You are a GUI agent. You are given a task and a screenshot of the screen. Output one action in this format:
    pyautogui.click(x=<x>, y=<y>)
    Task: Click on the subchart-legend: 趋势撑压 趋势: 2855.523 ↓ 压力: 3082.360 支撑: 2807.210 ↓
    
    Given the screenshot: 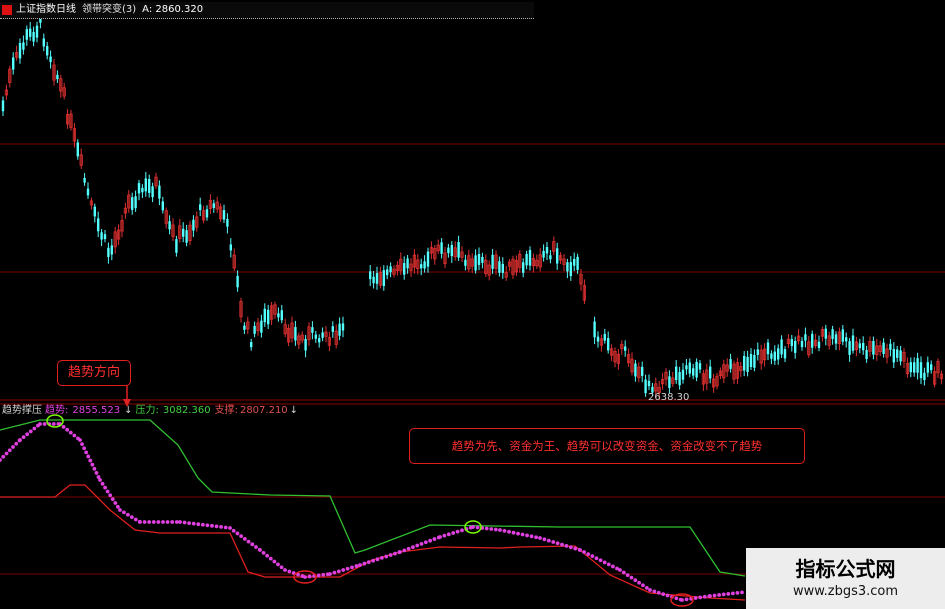 What is the action you would take?
    pyautogui.click(x=151, y=411)
    